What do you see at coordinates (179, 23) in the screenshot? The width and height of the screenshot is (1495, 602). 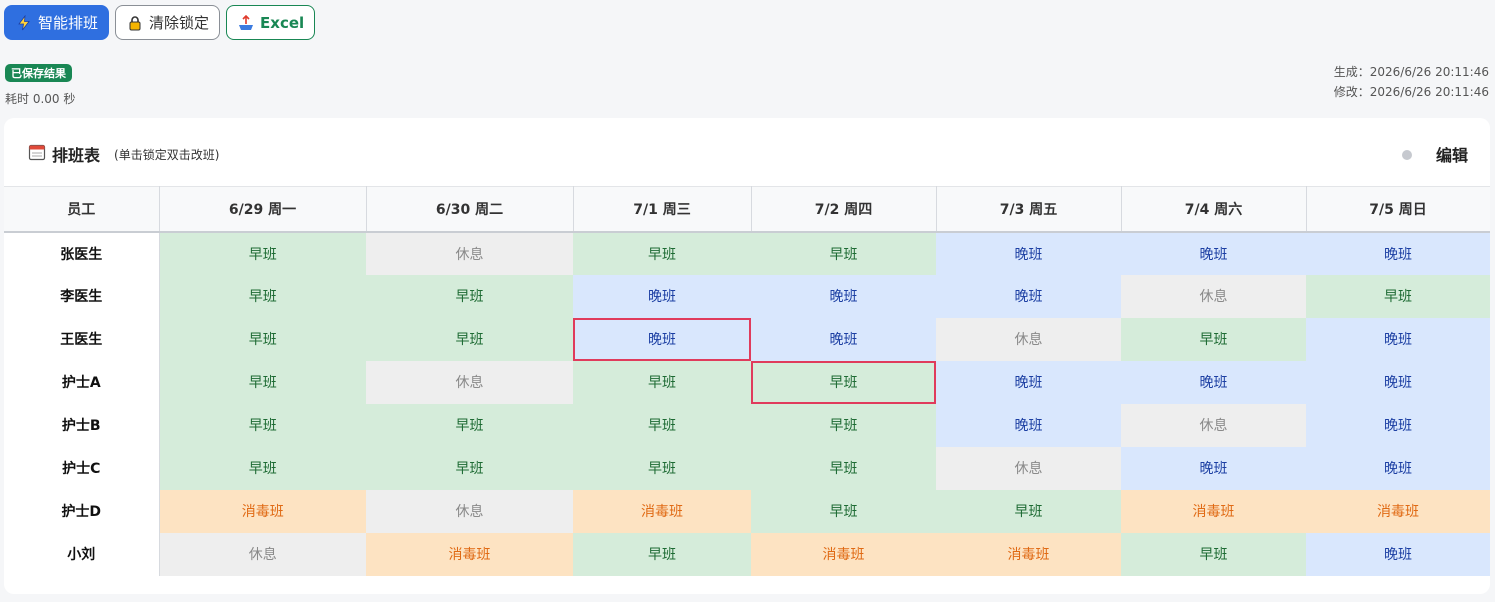 I see `clear-lock-label: 清除锁定` at bounding box center [179, 23].